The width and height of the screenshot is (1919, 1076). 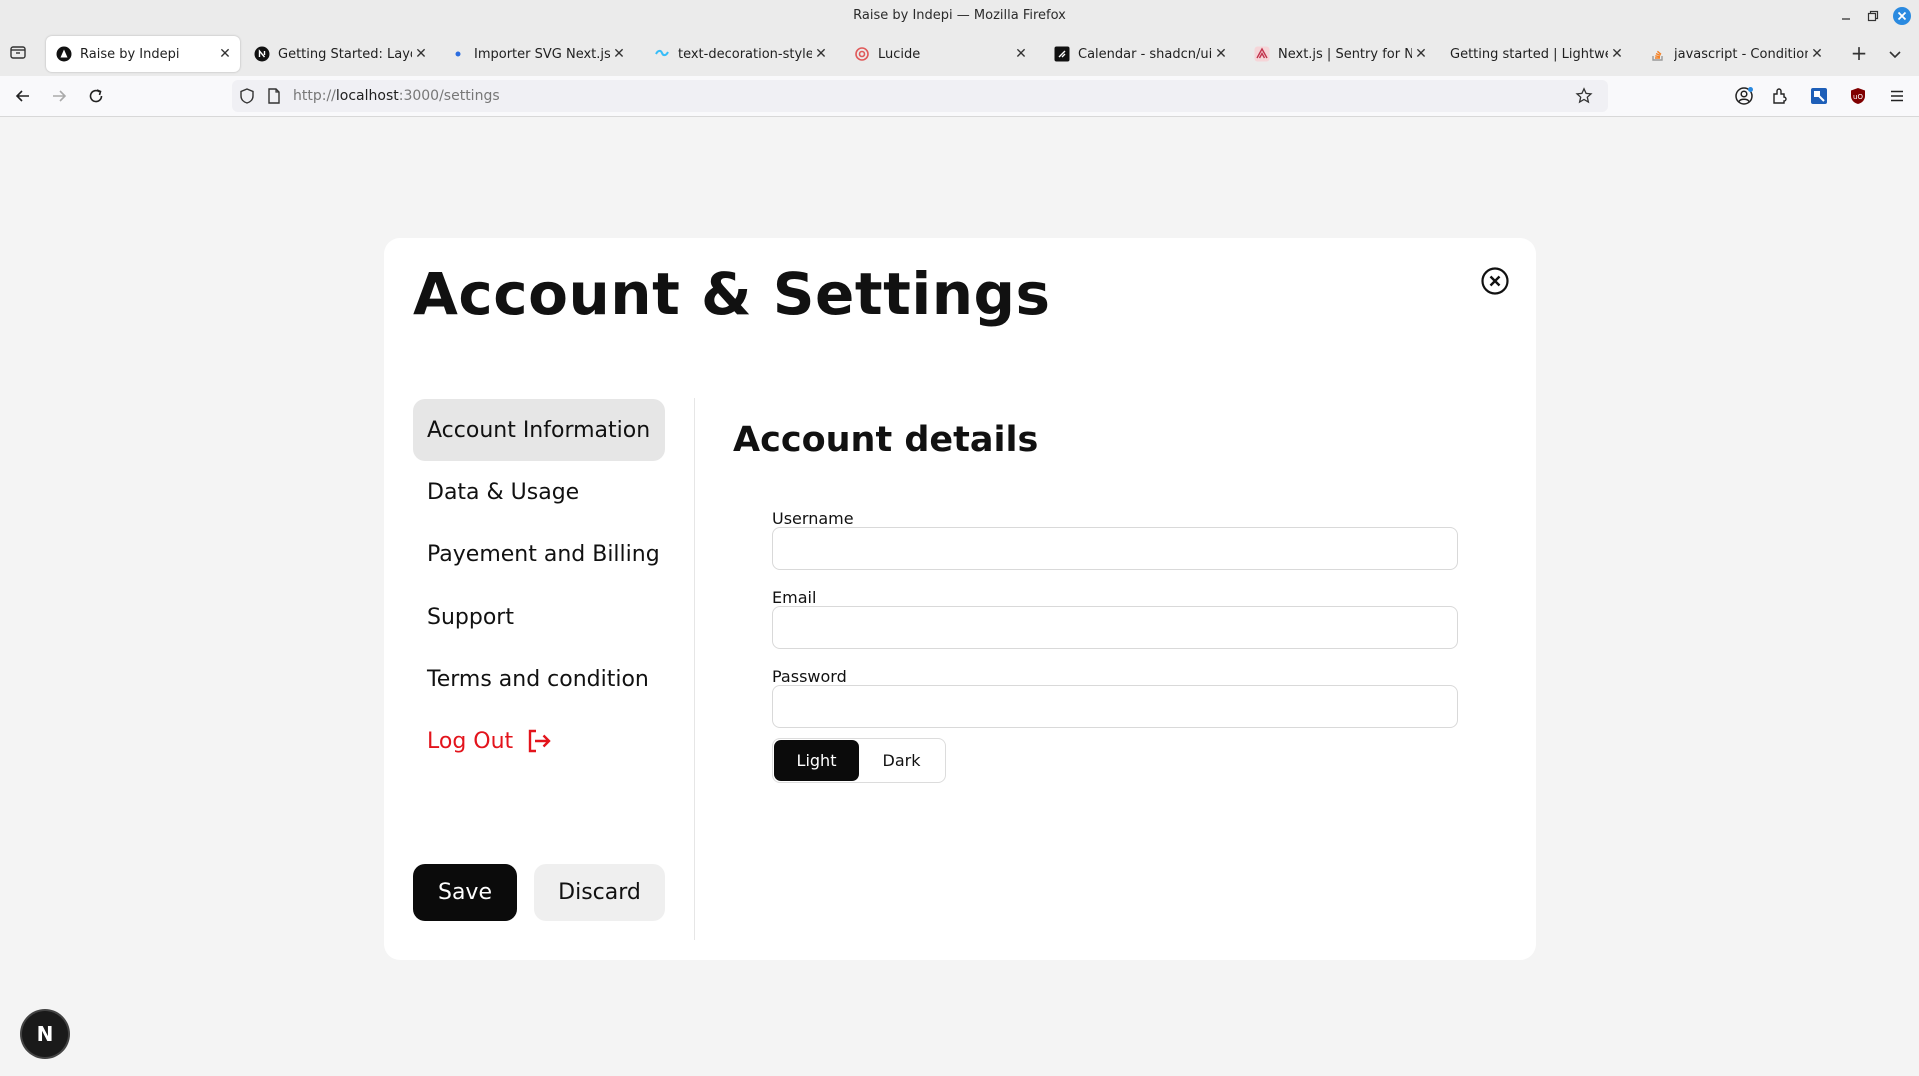 I want to click on password-field, so click(x=1115, y=706).